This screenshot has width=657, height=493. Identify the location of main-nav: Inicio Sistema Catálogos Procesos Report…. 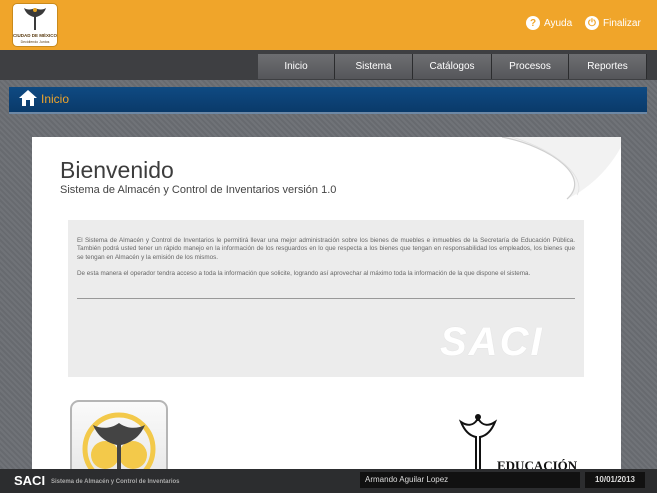
(328, 65).